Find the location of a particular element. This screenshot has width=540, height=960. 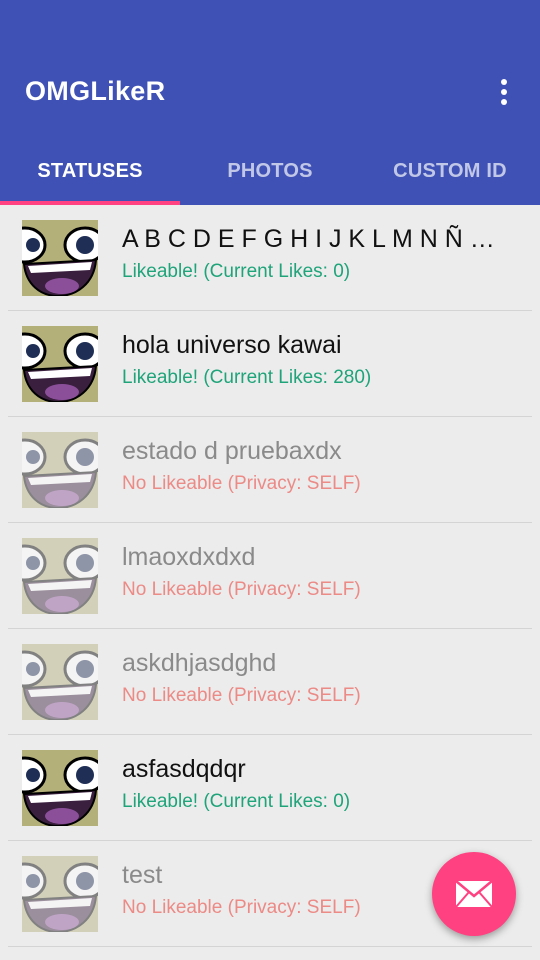

tab-photos: PHOTOS is located at coordinates (270, 171).